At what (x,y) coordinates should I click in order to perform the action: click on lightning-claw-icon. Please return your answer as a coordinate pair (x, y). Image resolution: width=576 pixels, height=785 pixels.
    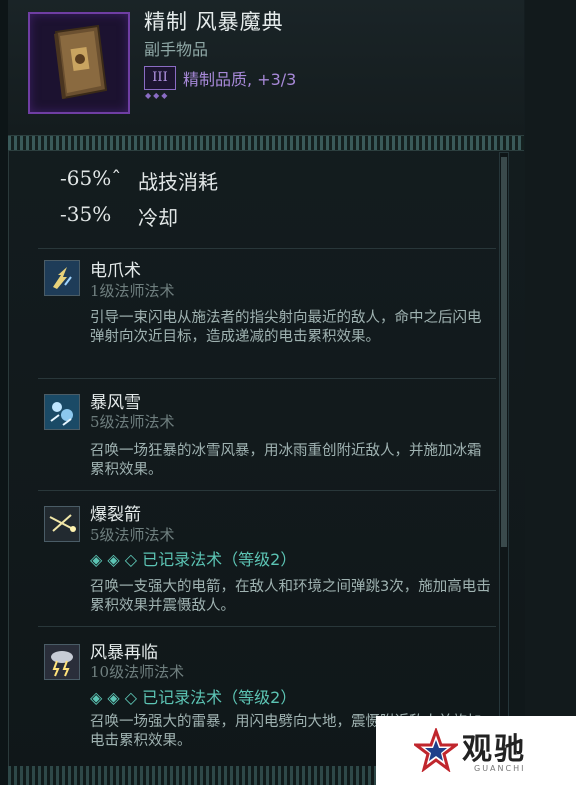
    Looking at the image, I should click on (62, 278).